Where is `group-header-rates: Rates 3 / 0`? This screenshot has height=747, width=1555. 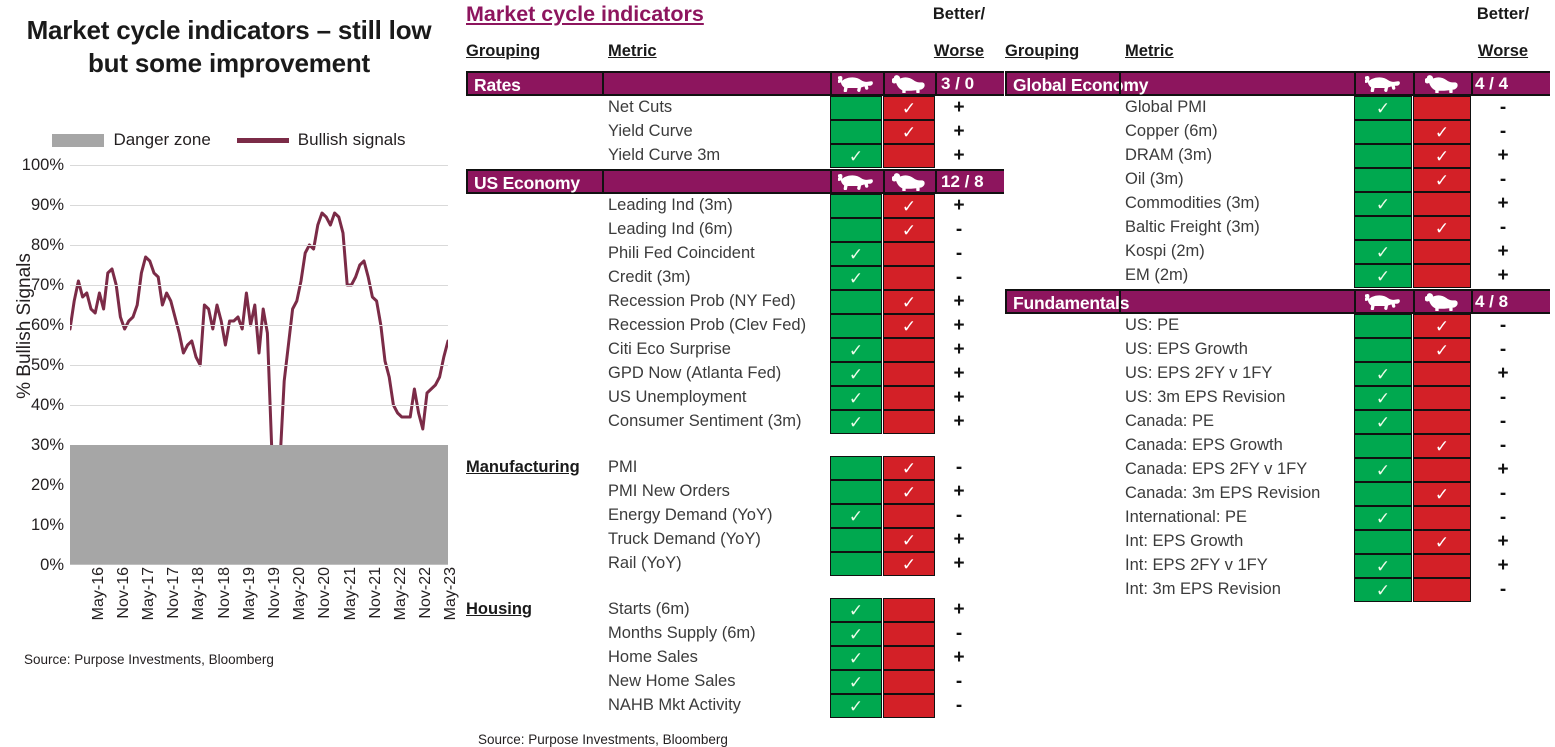 group-header-rates: Rates 3 / 0 is located at coordinates (735, 83).